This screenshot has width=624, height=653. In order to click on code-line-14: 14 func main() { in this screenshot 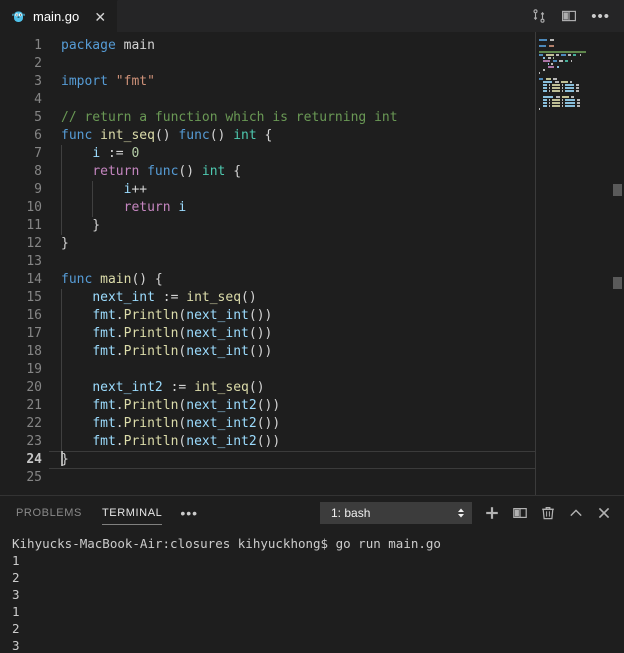, I will do `click(312, 280)`.